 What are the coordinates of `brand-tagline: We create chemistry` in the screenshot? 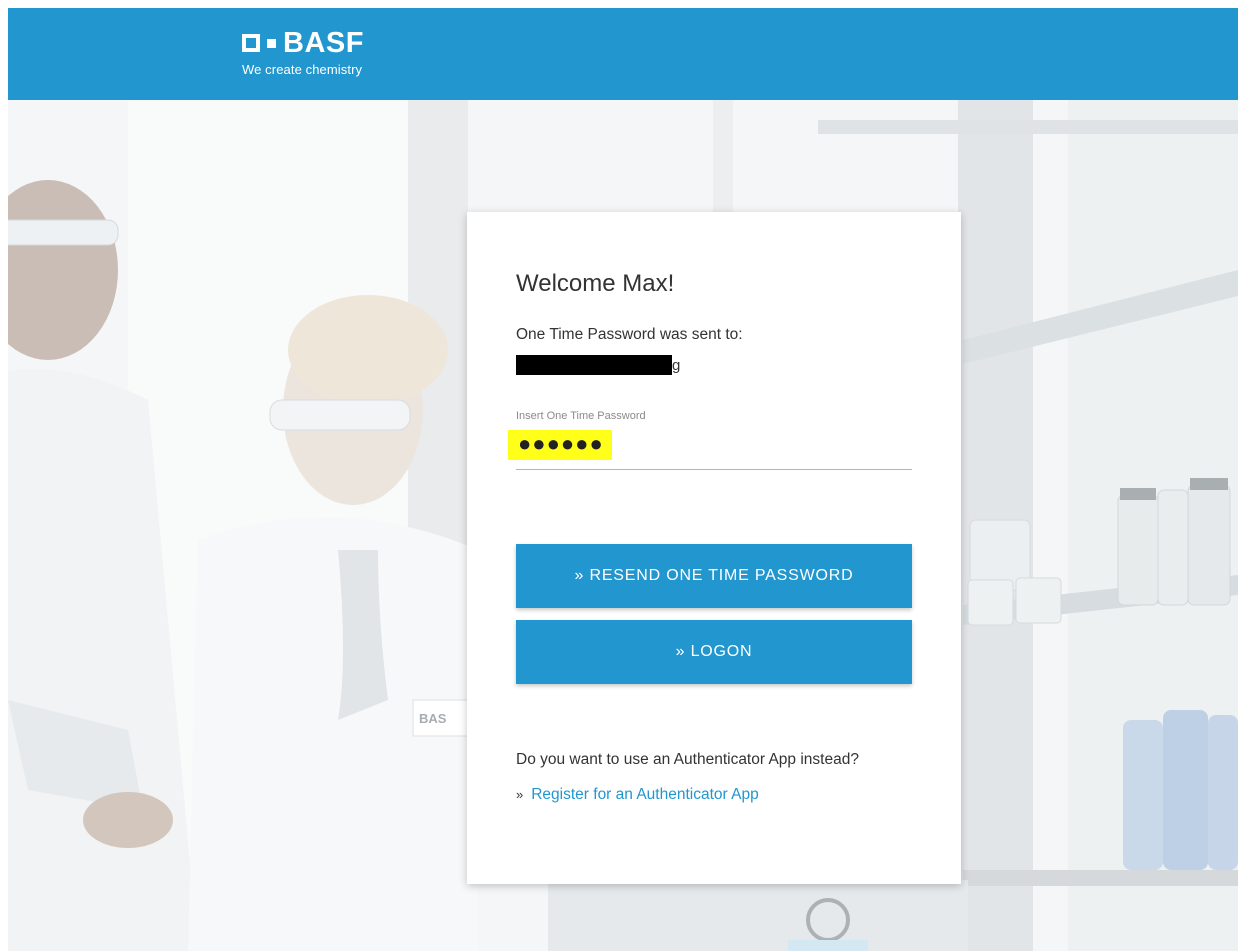 It's located at (302, 69).